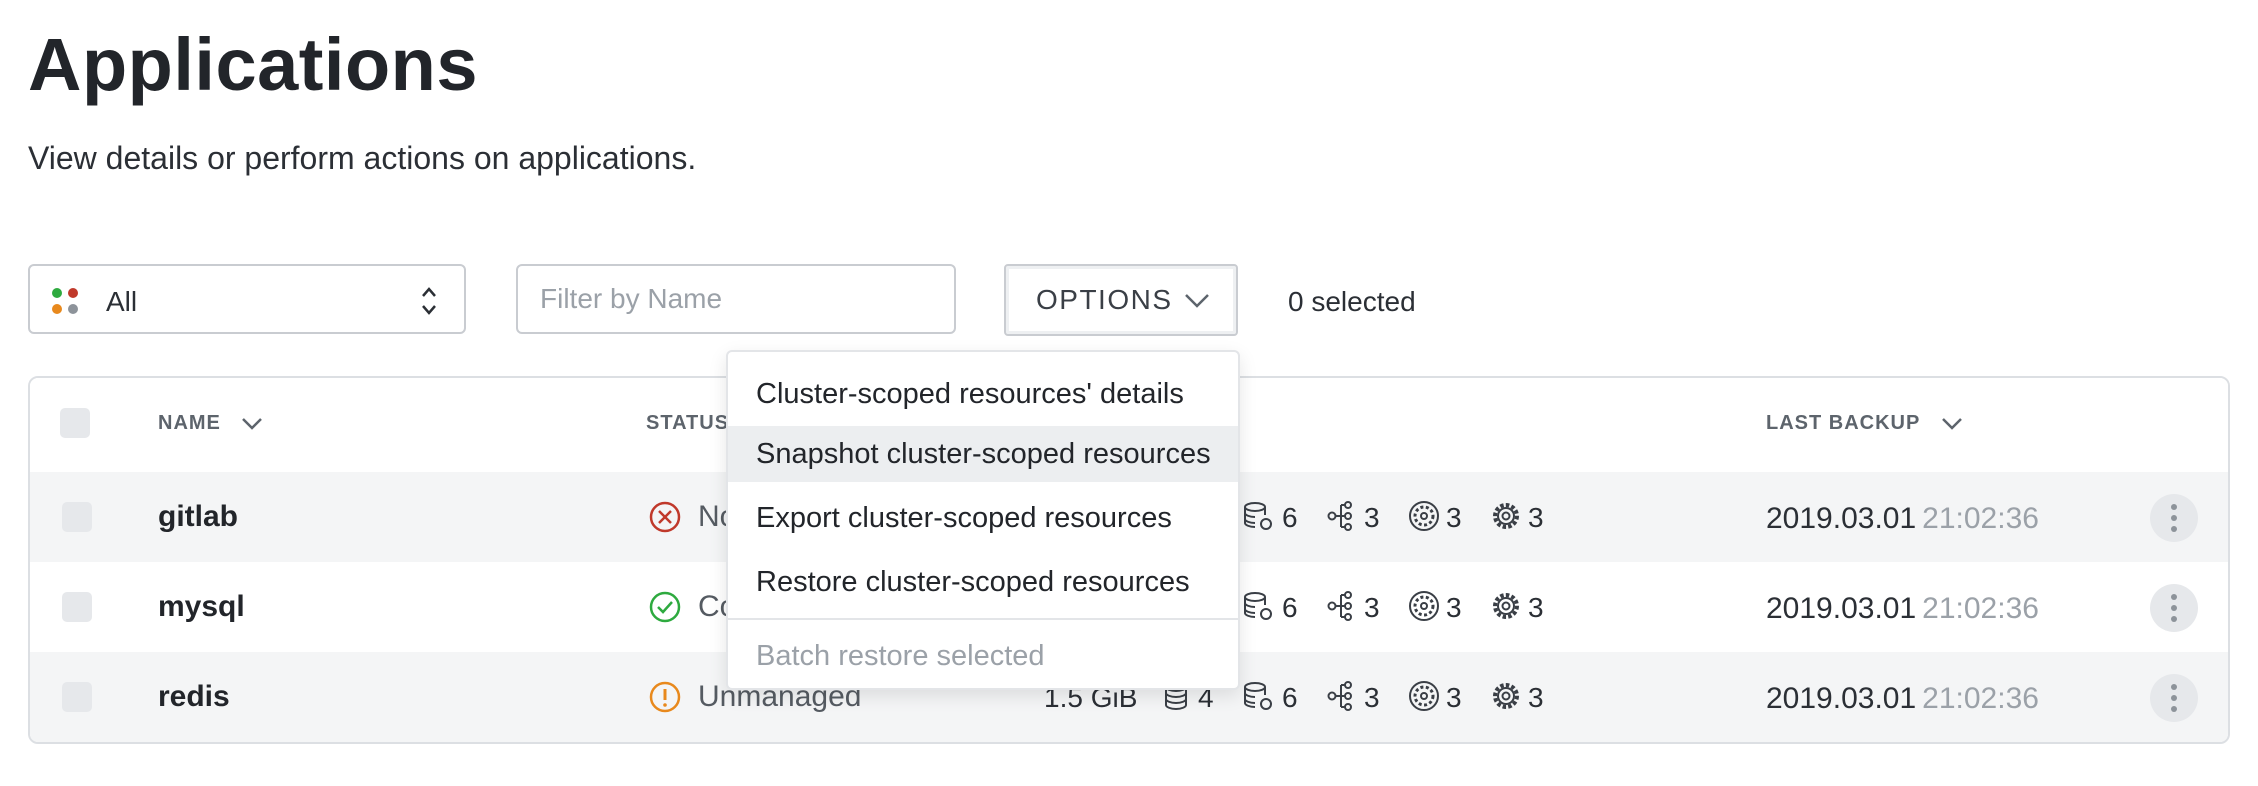 The width and height of the screenshot is (2258, 786). I want to click on selected-count: 0 selected, so click(1352, 301).